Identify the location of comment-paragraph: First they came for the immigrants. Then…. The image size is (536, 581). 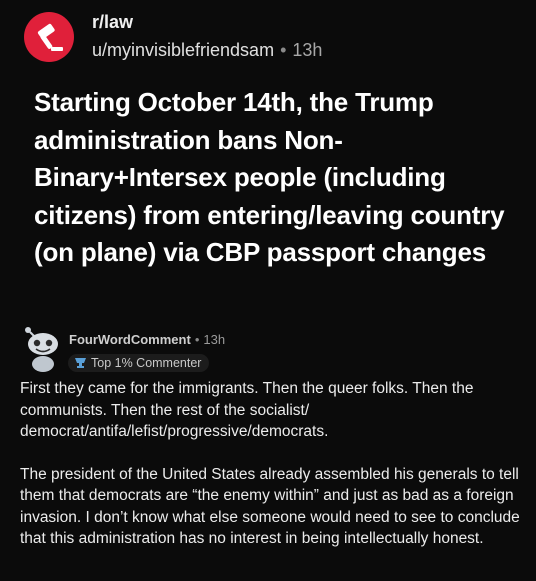
(247, 410).